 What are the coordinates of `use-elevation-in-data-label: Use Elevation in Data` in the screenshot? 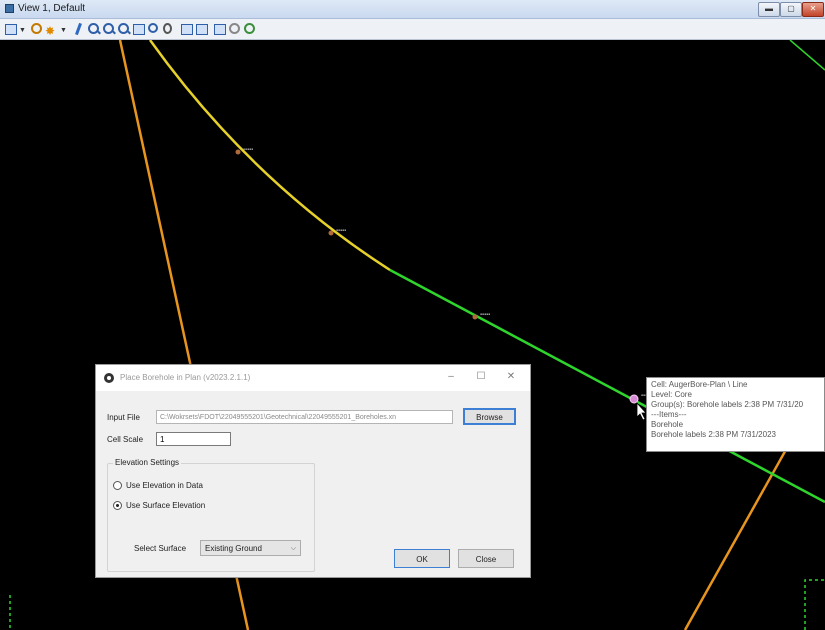 It's located at (164, 485).